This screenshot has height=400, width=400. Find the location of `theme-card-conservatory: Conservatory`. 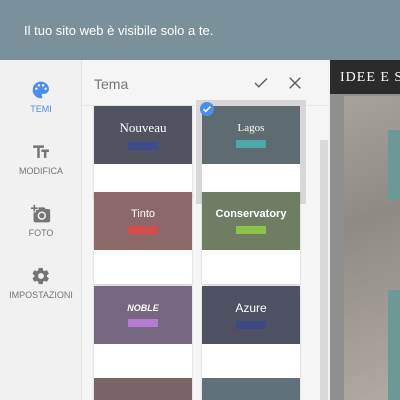

theme-card-conservatory: Conservatory is located at coordinates (251, 238).